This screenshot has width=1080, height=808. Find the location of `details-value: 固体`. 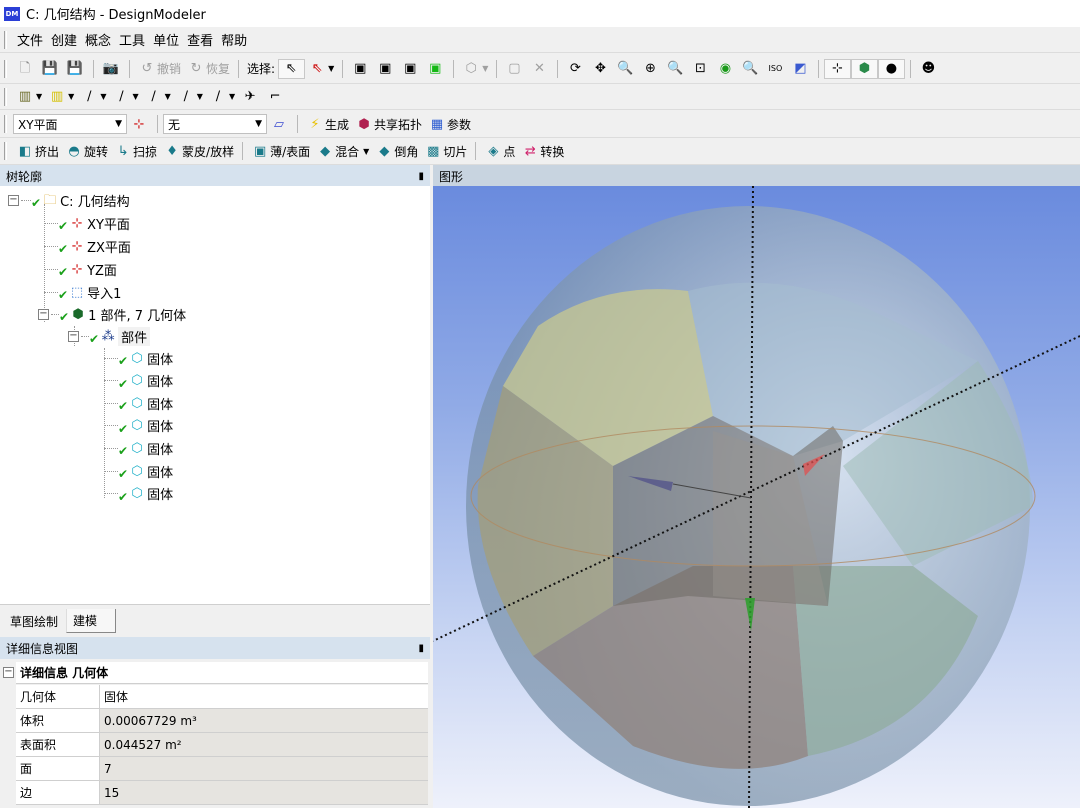

details-value: 固体 is located at coordinates (264, 696).